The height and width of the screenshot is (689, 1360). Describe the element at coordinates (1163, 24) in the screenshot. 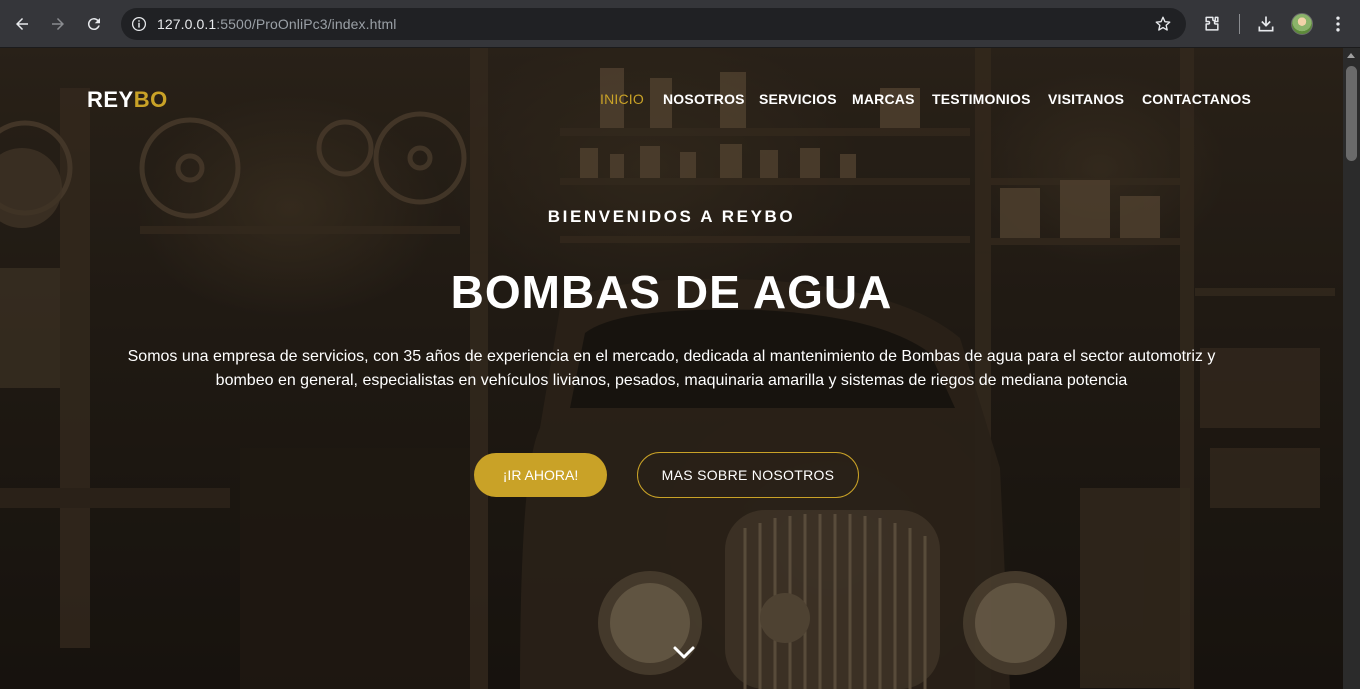

I see `star-icon` at that location.